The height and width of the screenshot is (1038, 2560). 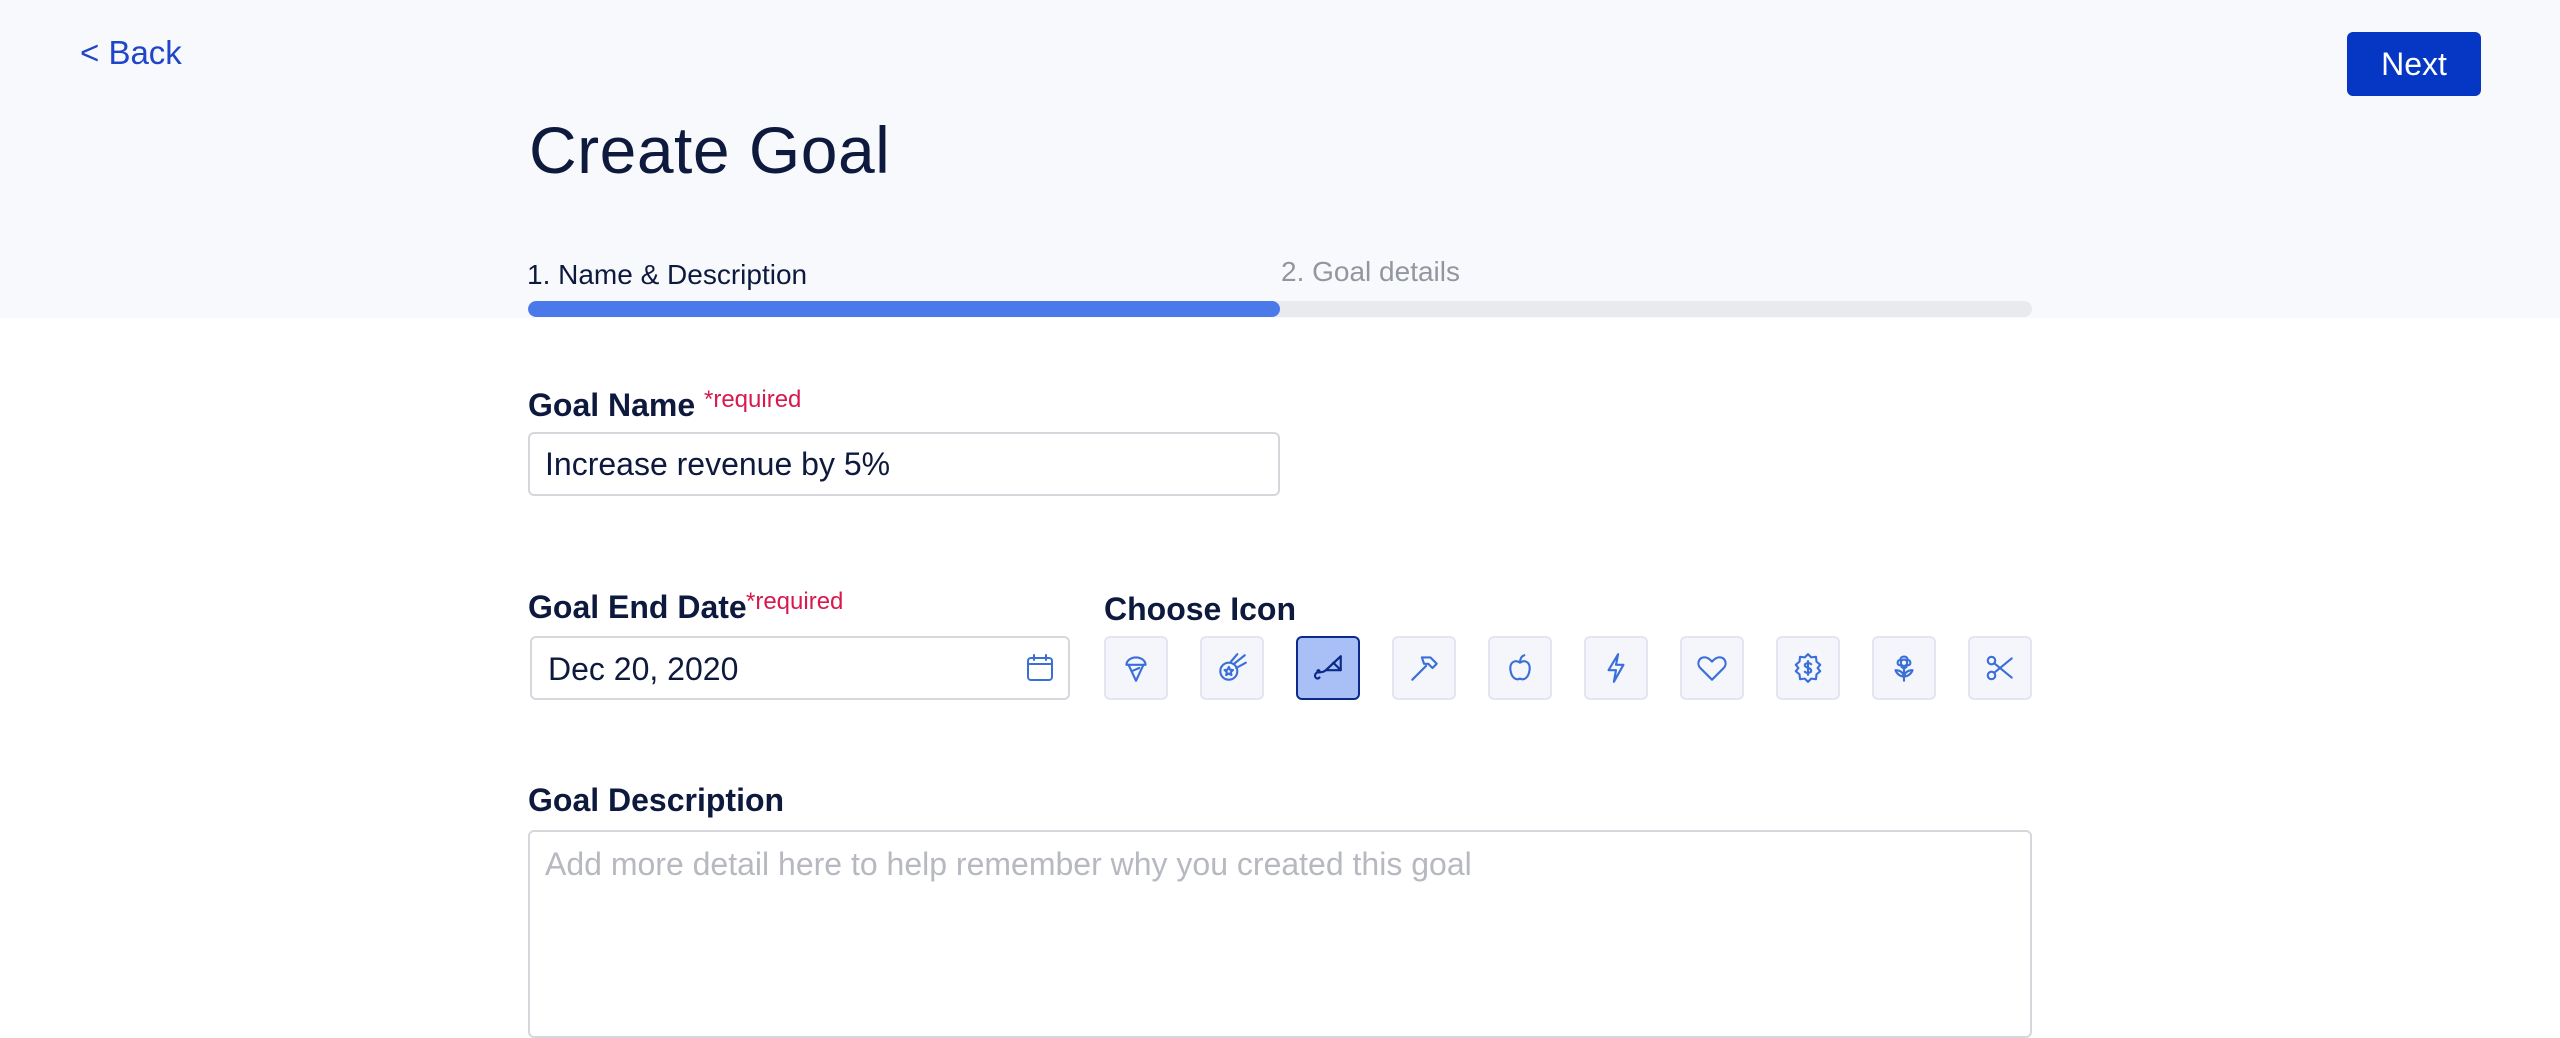 I want to click on apple-icon, so click(x=1520, y=667).